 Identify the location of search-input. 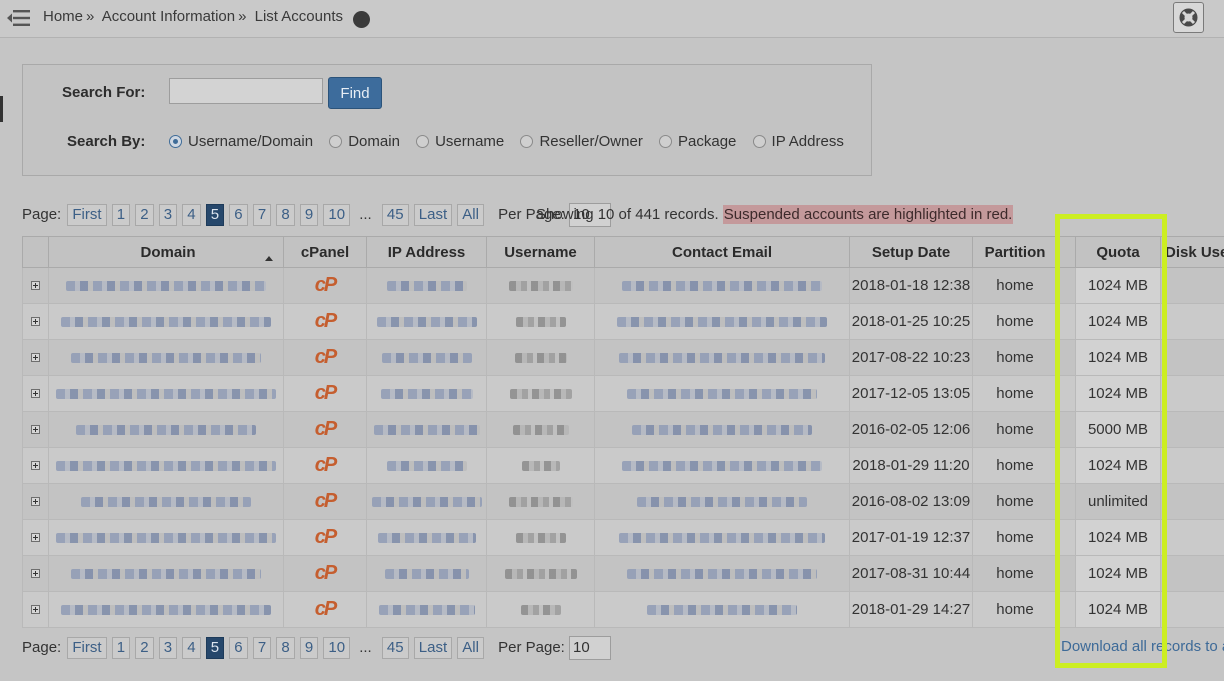
(246, 91).